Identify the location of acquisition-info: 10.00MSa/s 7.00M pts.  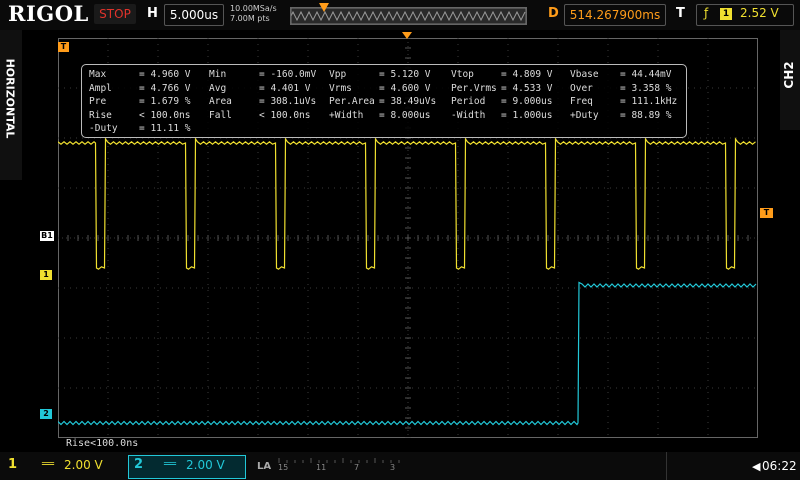
(253, 14).